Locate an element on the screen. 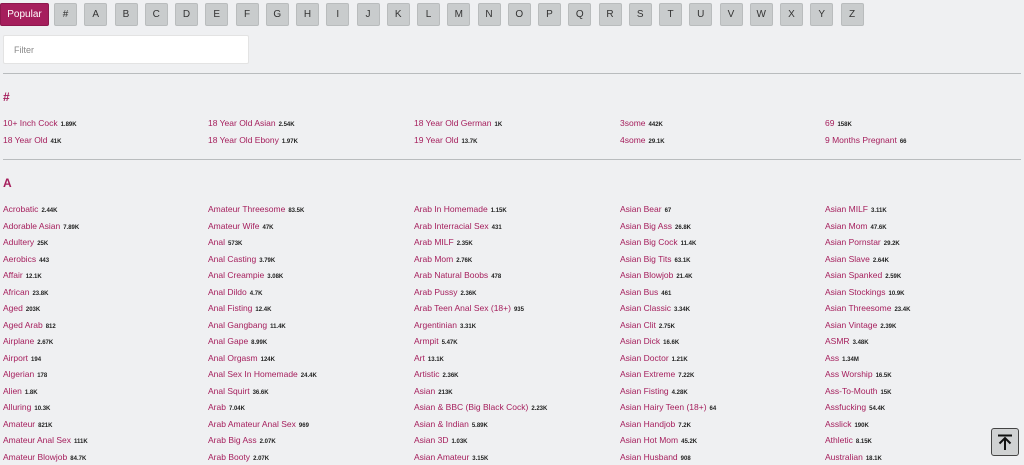 Image resolution: width=1024 pixels, height=465 pixels. letter-button-n: N is located at coordinates (489, 14).